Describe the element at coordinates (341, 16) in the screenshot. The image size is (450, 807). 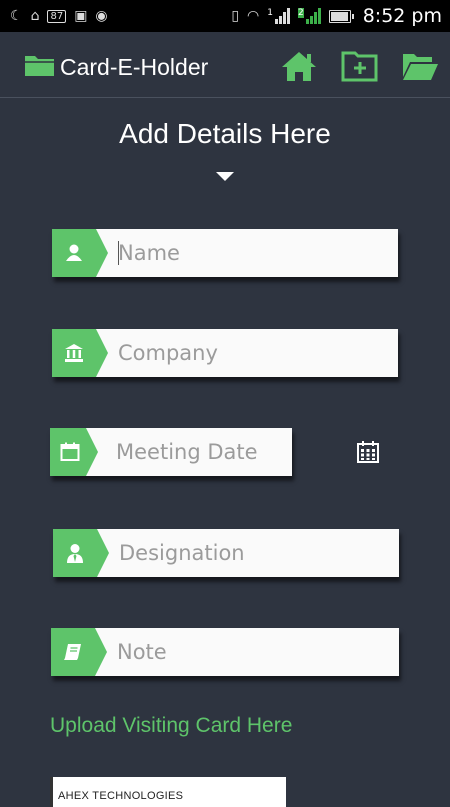
I see `battery-icon` at that location.